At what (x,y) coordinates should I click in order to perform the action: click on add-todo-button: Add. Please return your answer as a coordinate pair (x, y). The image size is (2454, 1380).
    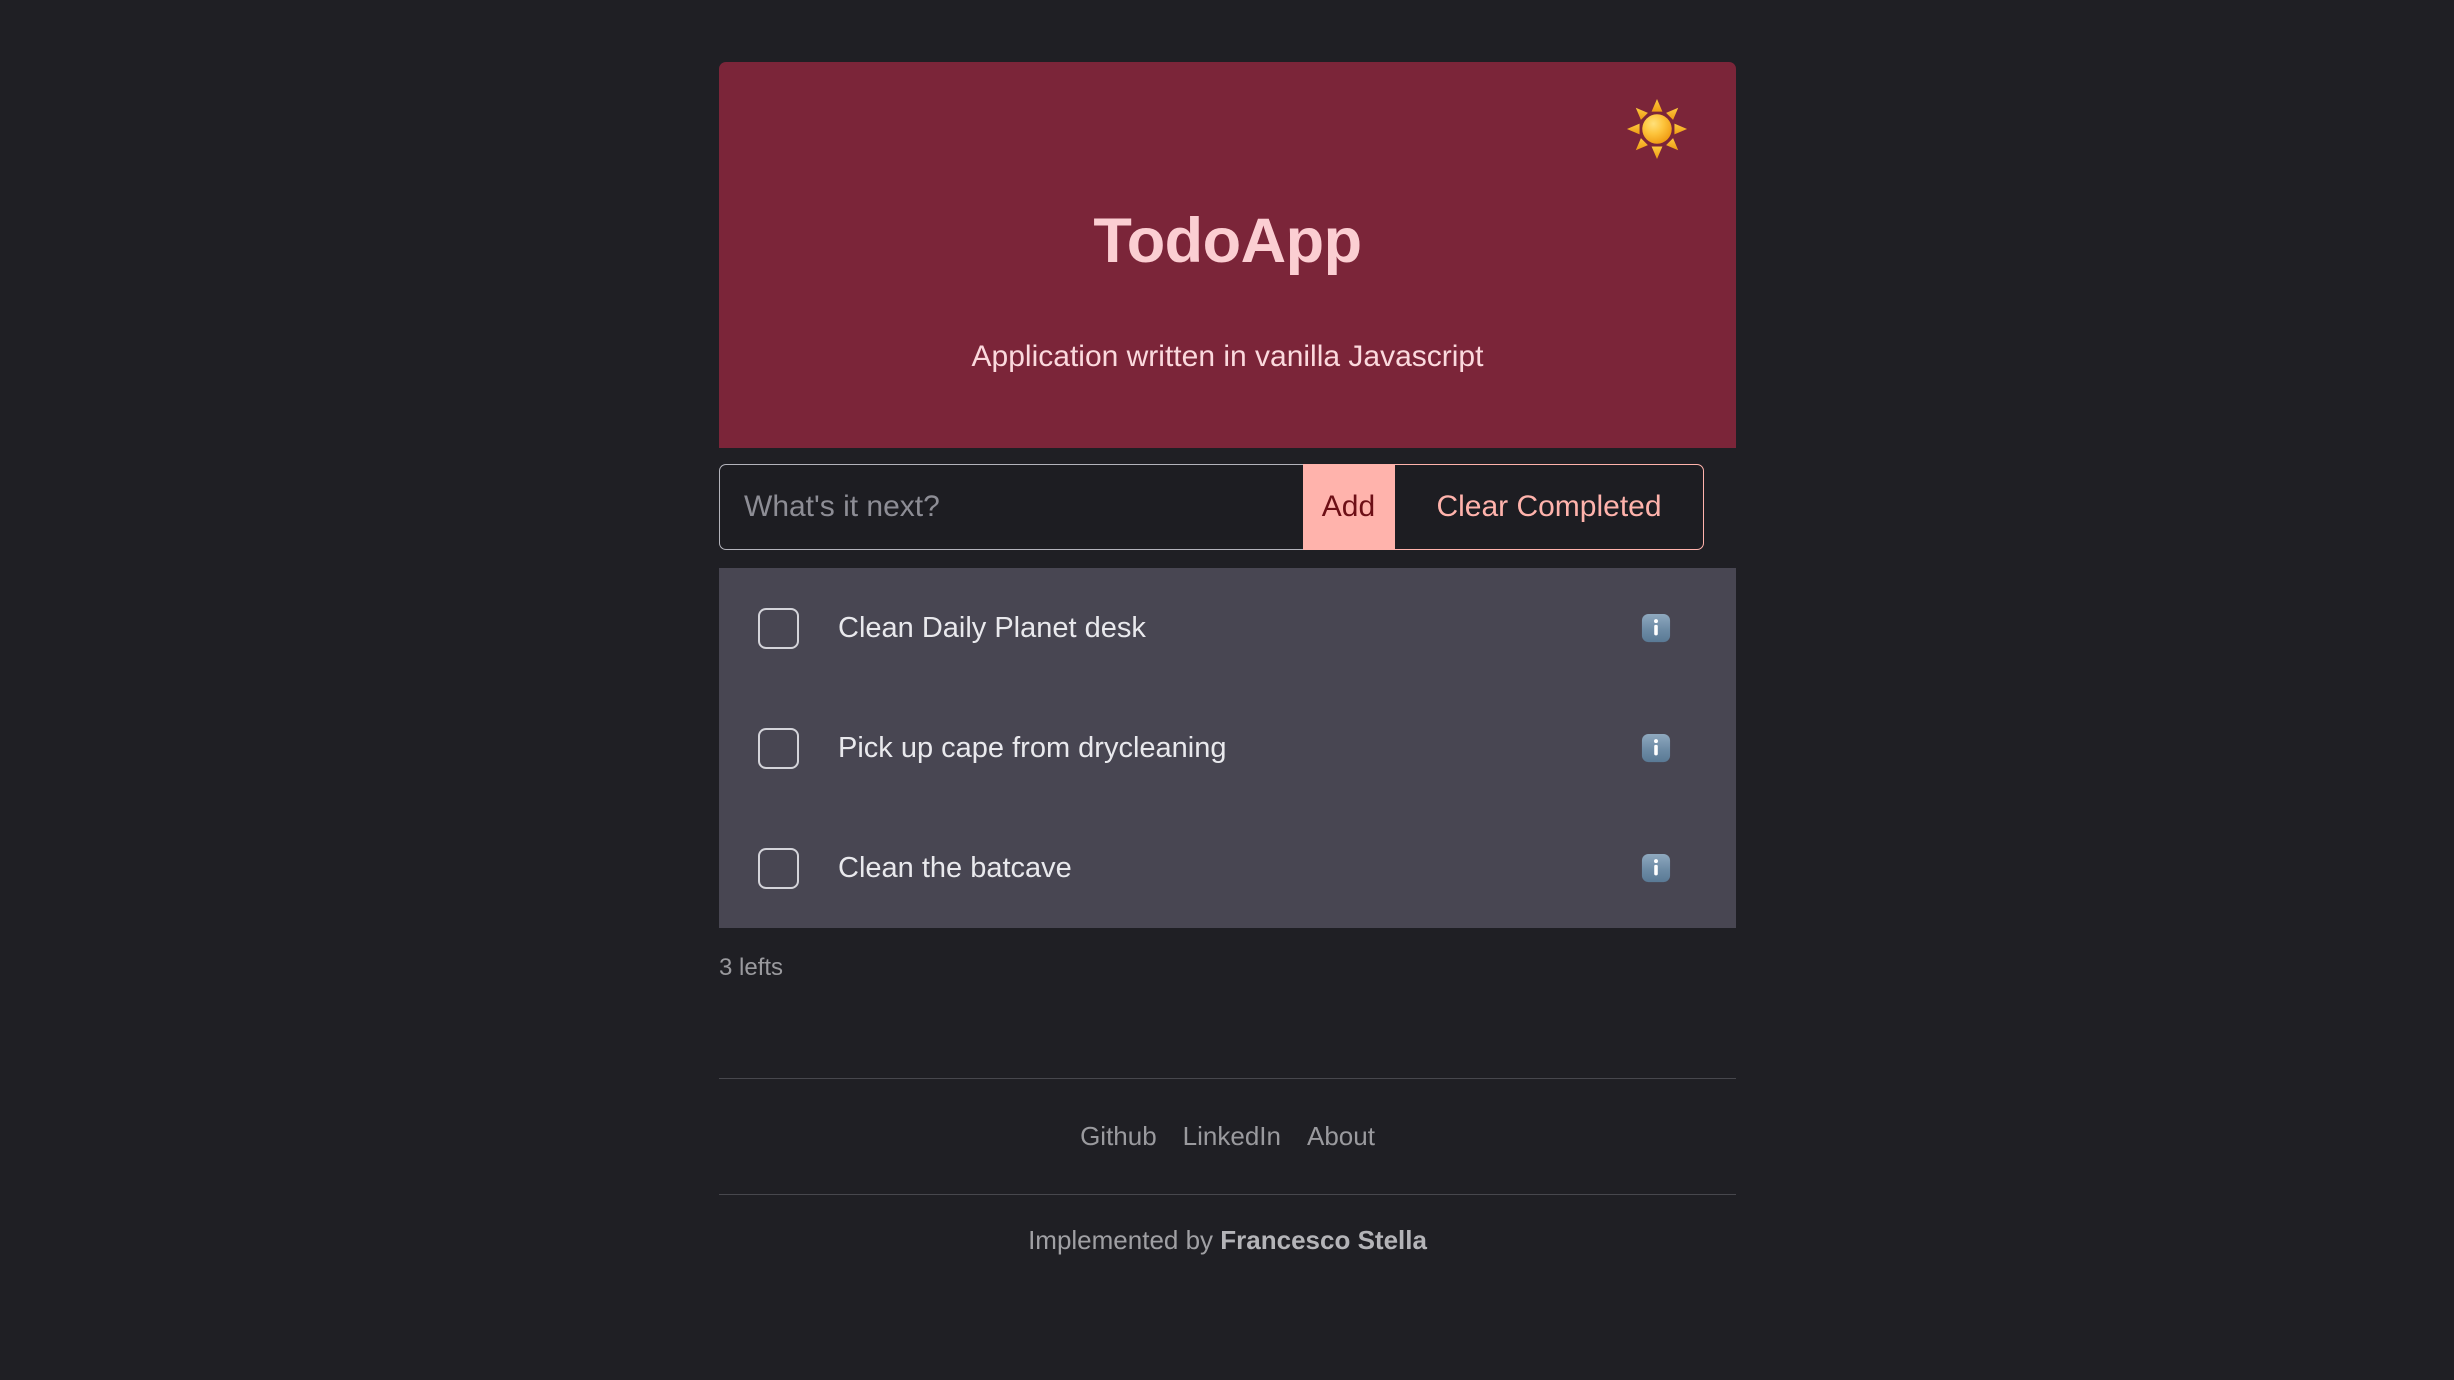
    Looking at the image, I should click on (1348, 507).